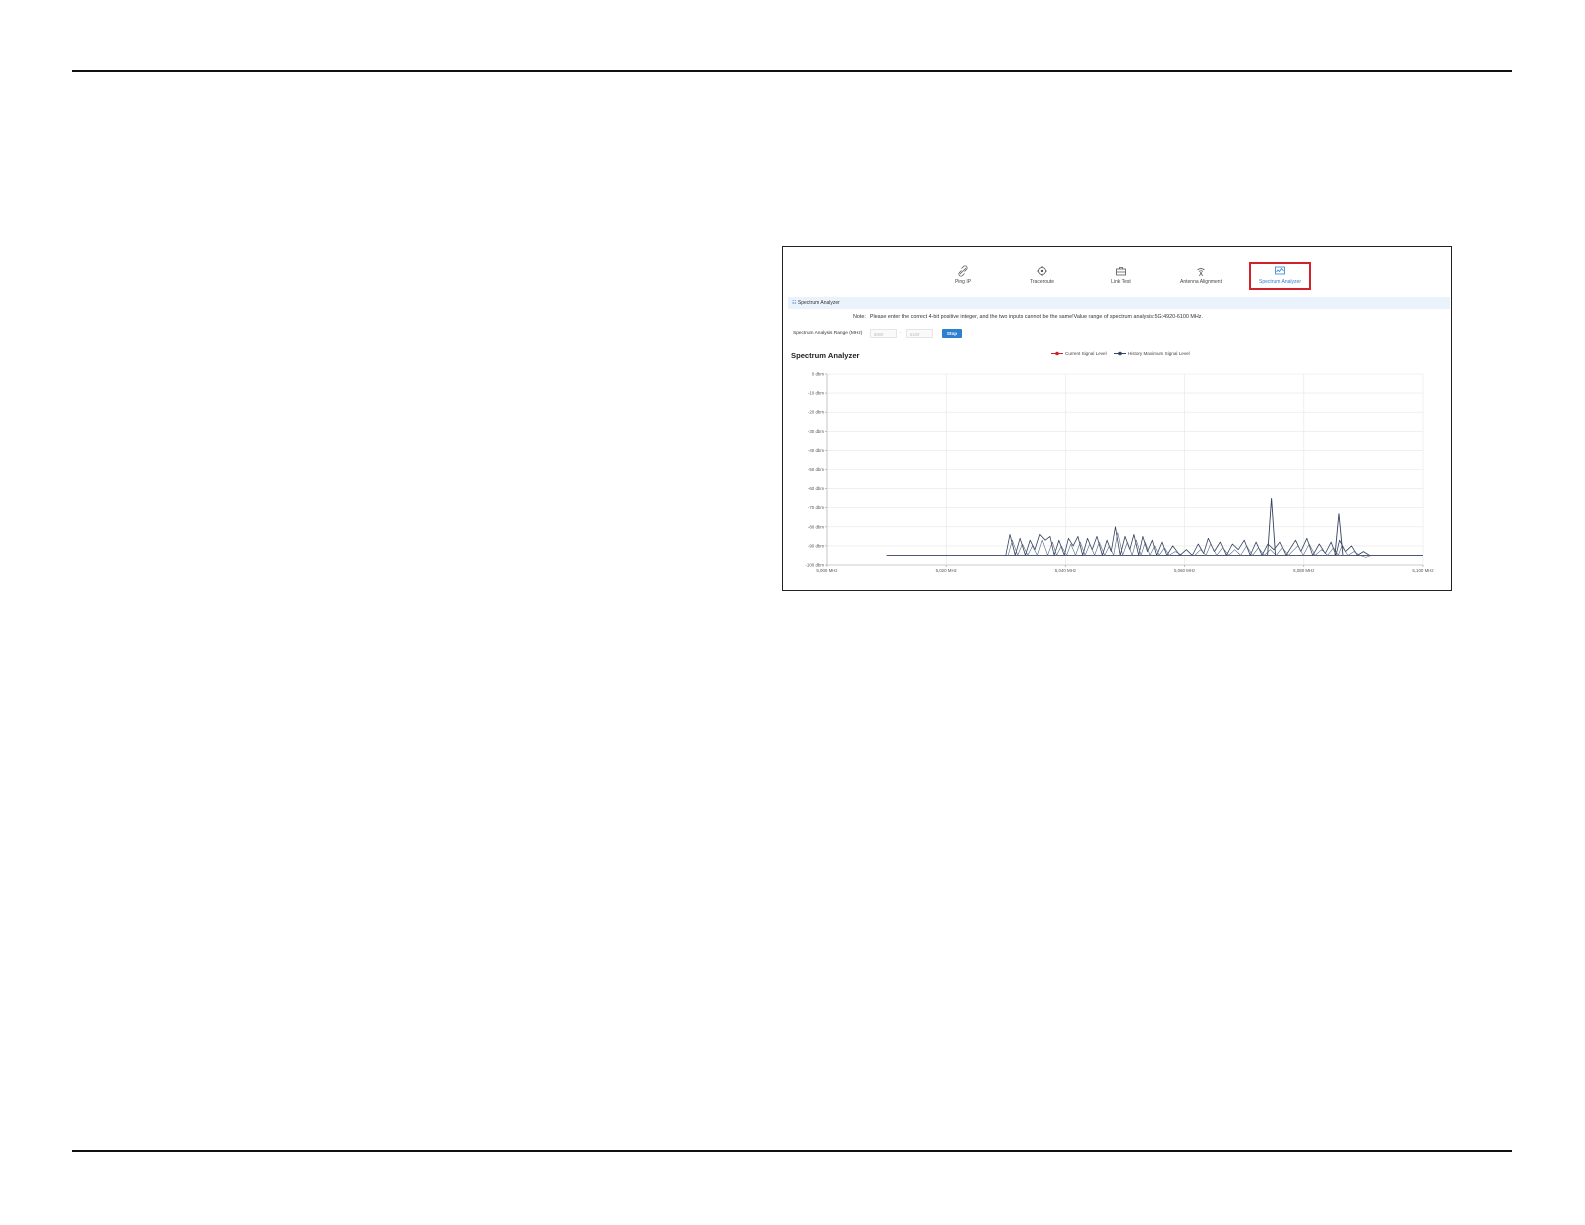  I want to click on y-tick-label: -20 dbm, so click(816, 412).